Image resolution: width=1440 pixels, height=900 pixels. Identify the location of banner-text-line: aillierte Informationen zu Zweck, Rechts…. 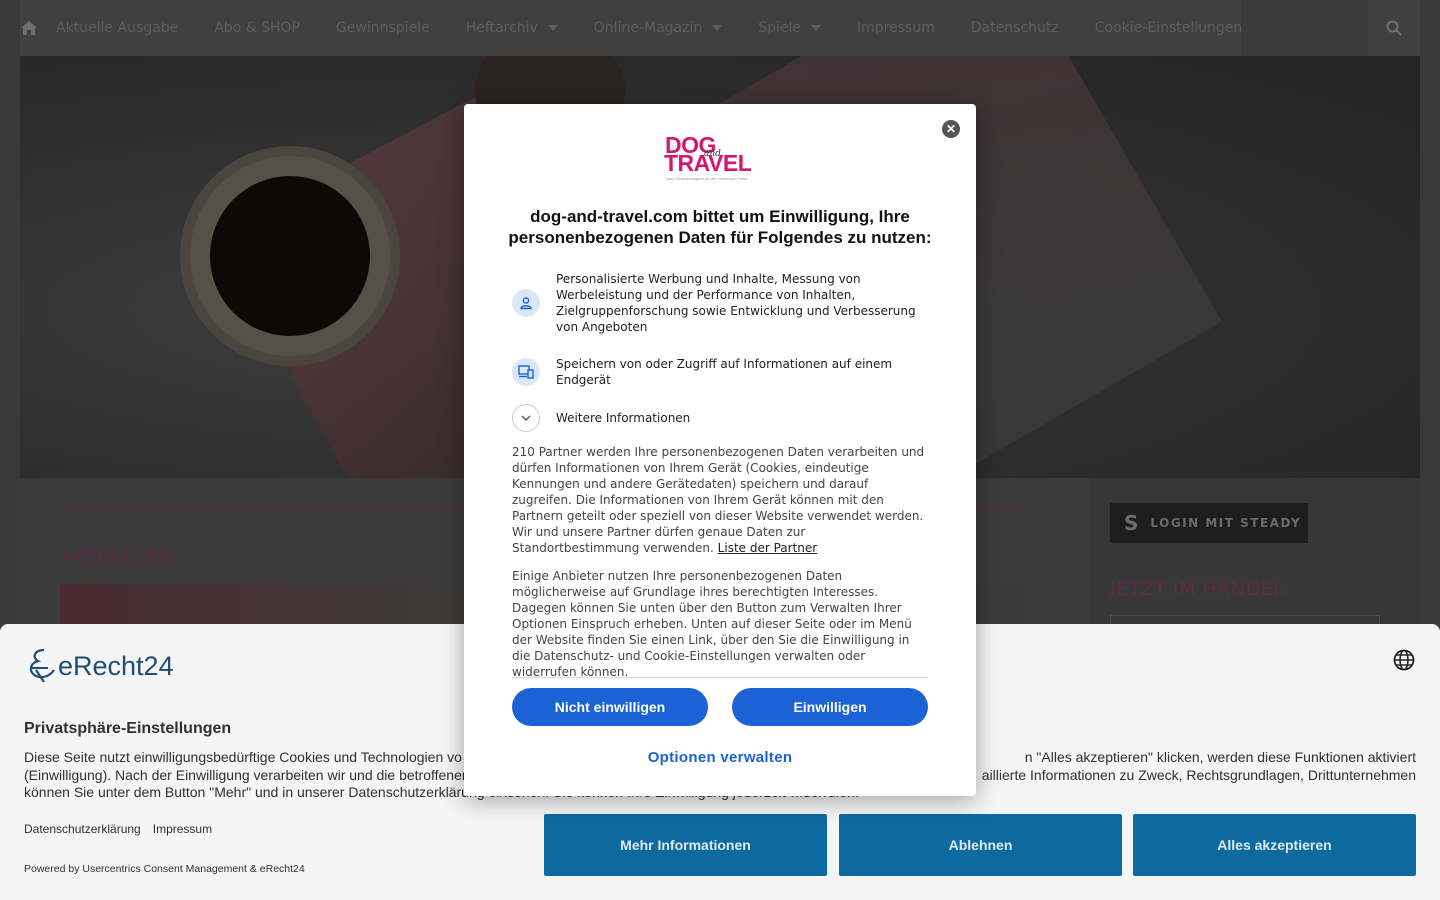
(1198, 774).